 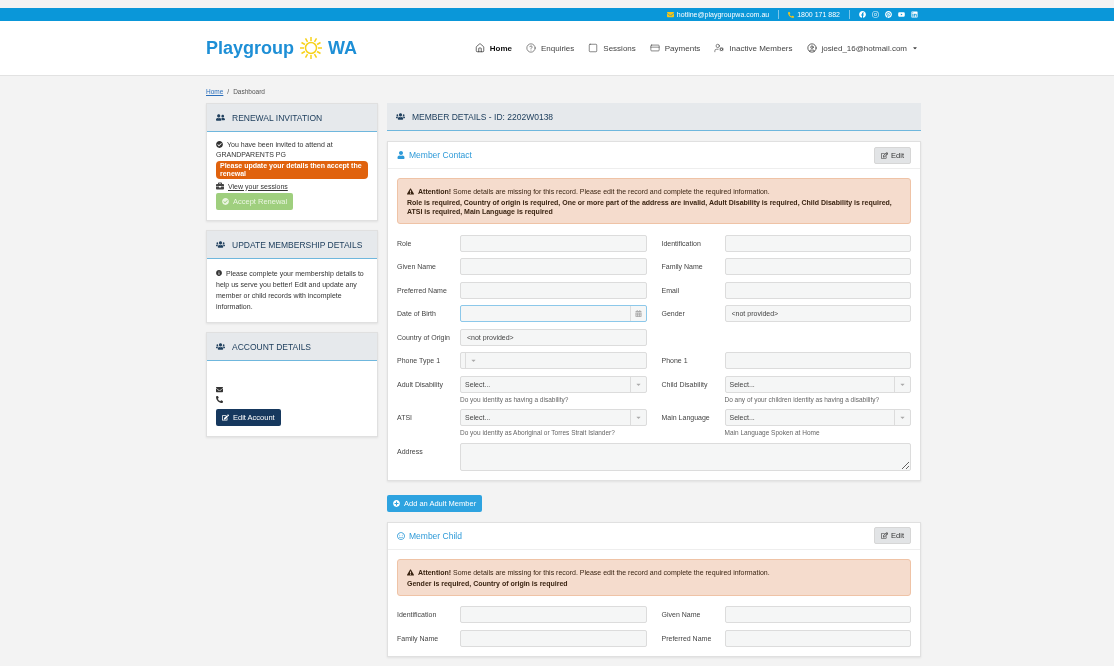 What do you see at coordinates (277, 117) in the screenshot?
I see `card-title: RENEWAL INVITATION` at bounding box center [277, 117].